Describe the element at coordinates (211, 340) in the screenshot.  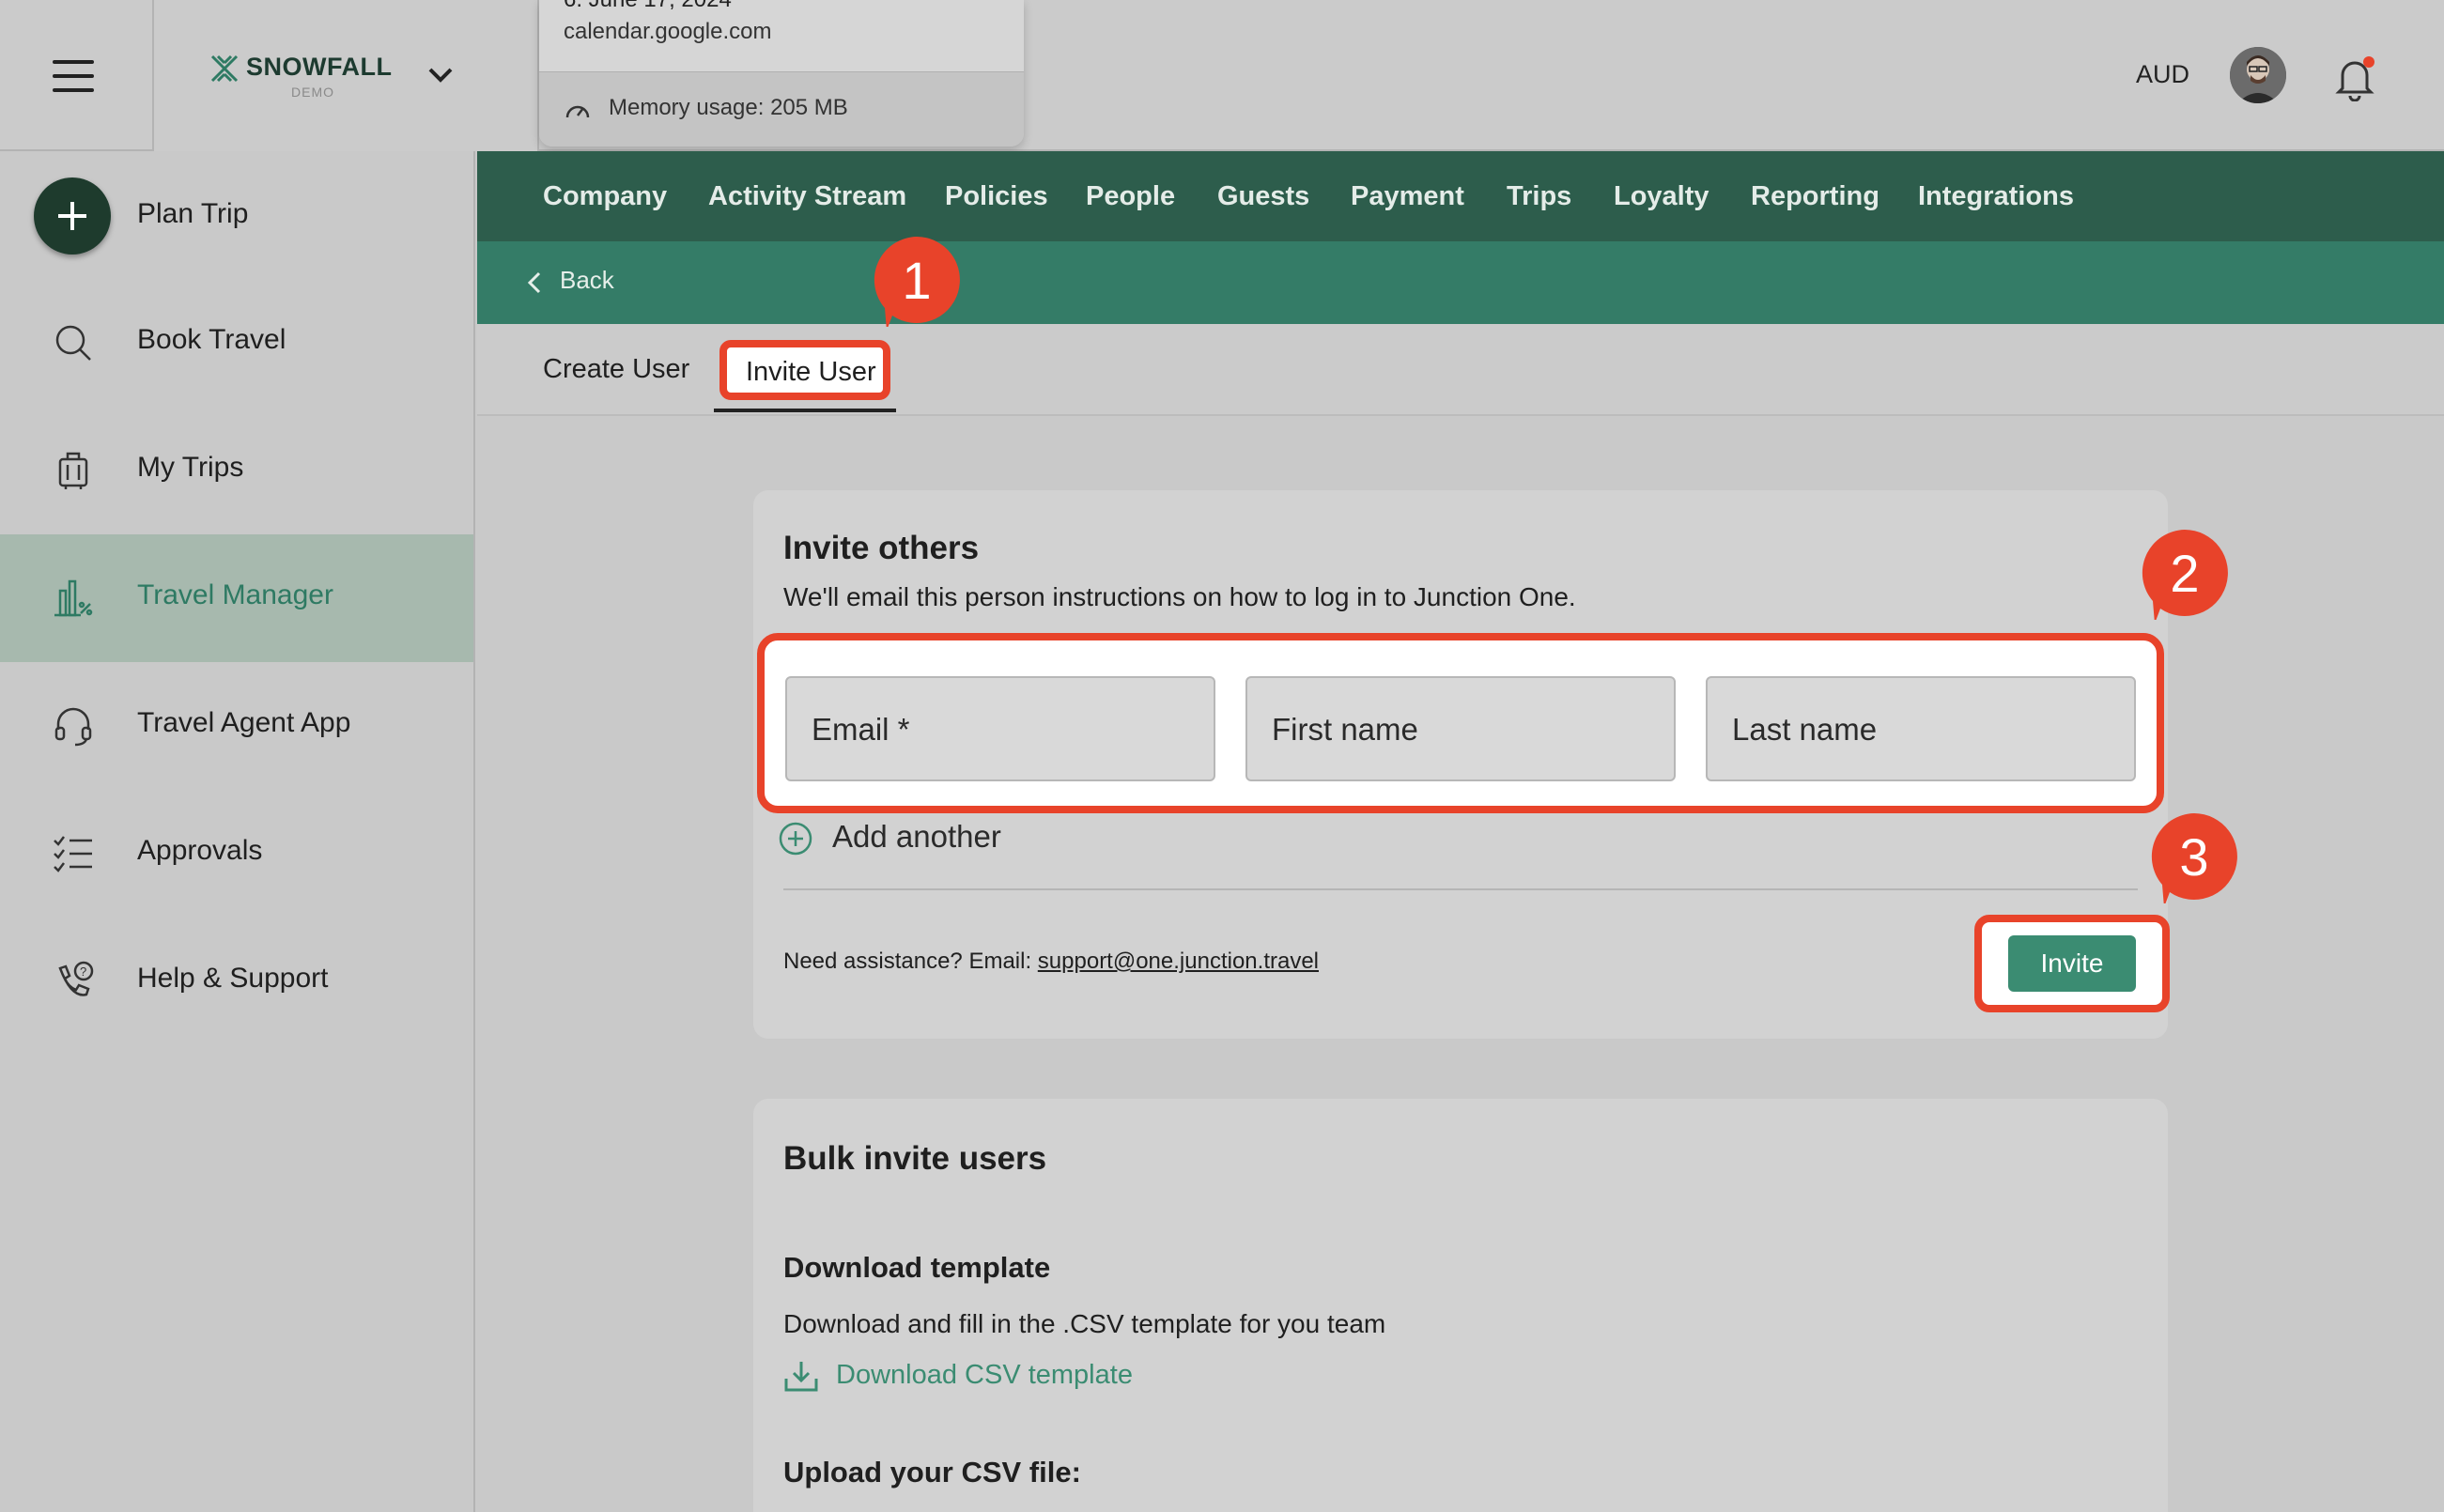
I see `sidebar-item-label: Book Travel` at that location.